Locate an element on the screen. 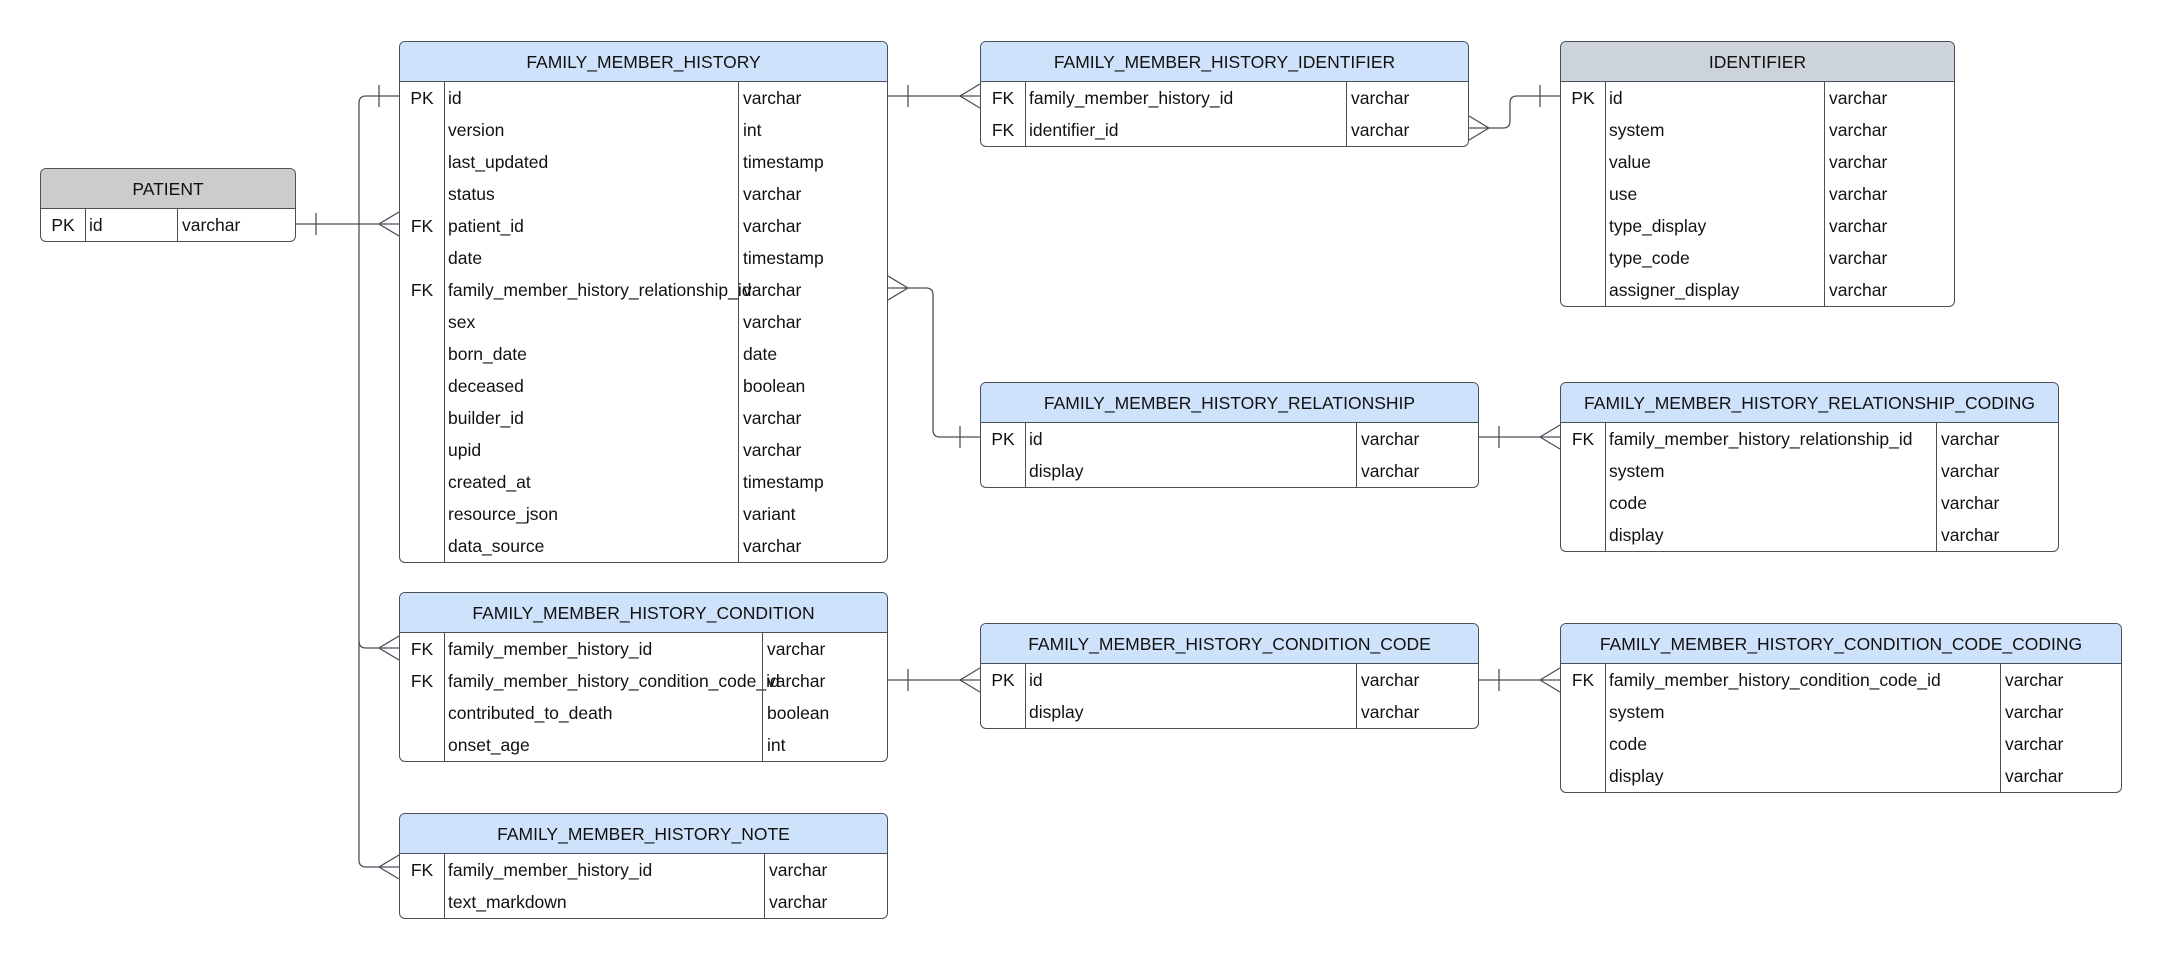 This screenshot has height=955, width=2163. key-badge: PK is located at coordinates (1003, 439).